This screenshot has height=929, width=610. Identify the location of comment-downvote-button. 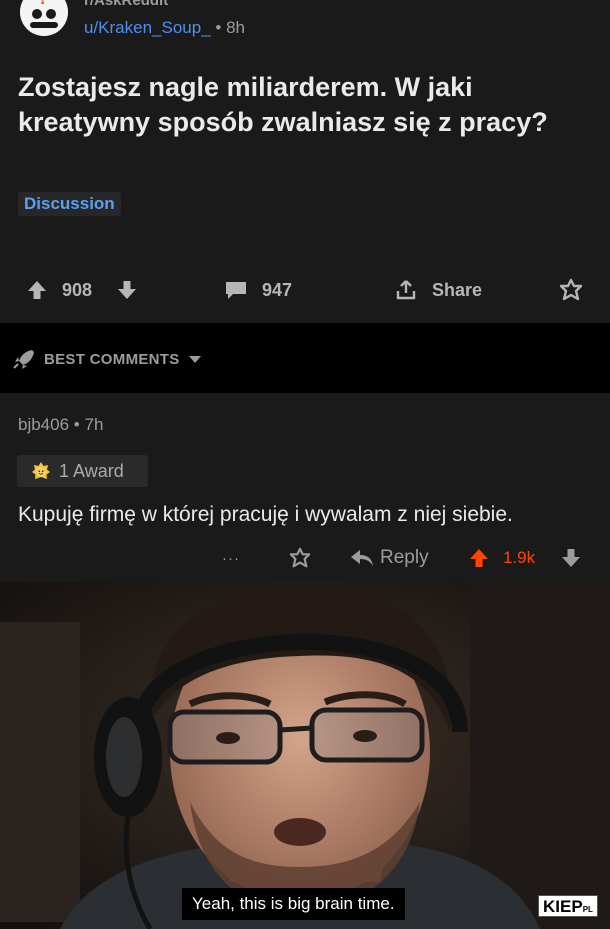
(571, 558).